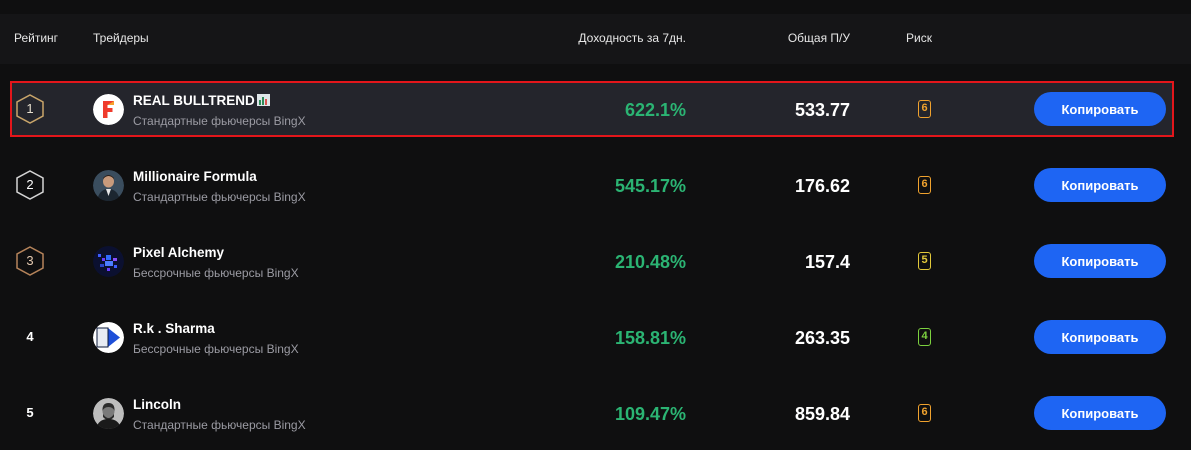  What do you see at coordinates (201, 100) in the screenshot?
I see `trader-name: REAL BULLTREND` at bounding box center [201, 100].